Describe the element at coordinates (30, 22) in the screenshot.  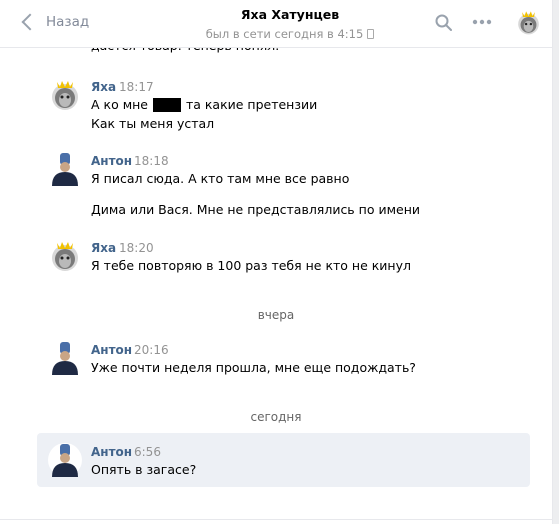
I see `chevron-left-icon` at that location.